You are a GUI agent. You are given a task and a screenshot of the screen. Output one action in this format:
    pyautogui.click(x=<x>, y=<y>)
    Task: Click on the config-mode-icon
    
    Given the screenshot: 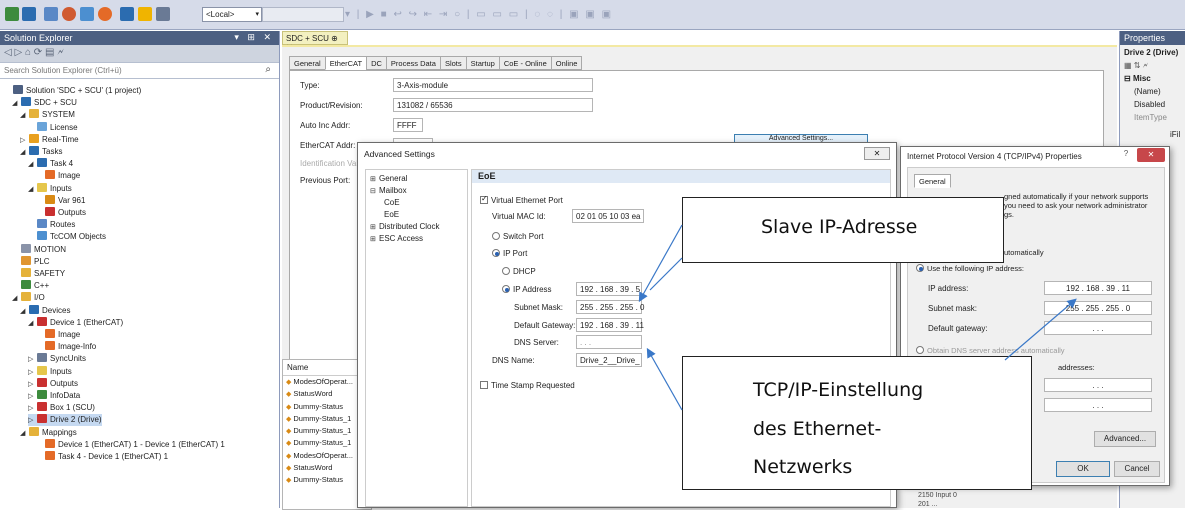 What is the action you would take?
    pyautogui.click(x=51, y=14)
    